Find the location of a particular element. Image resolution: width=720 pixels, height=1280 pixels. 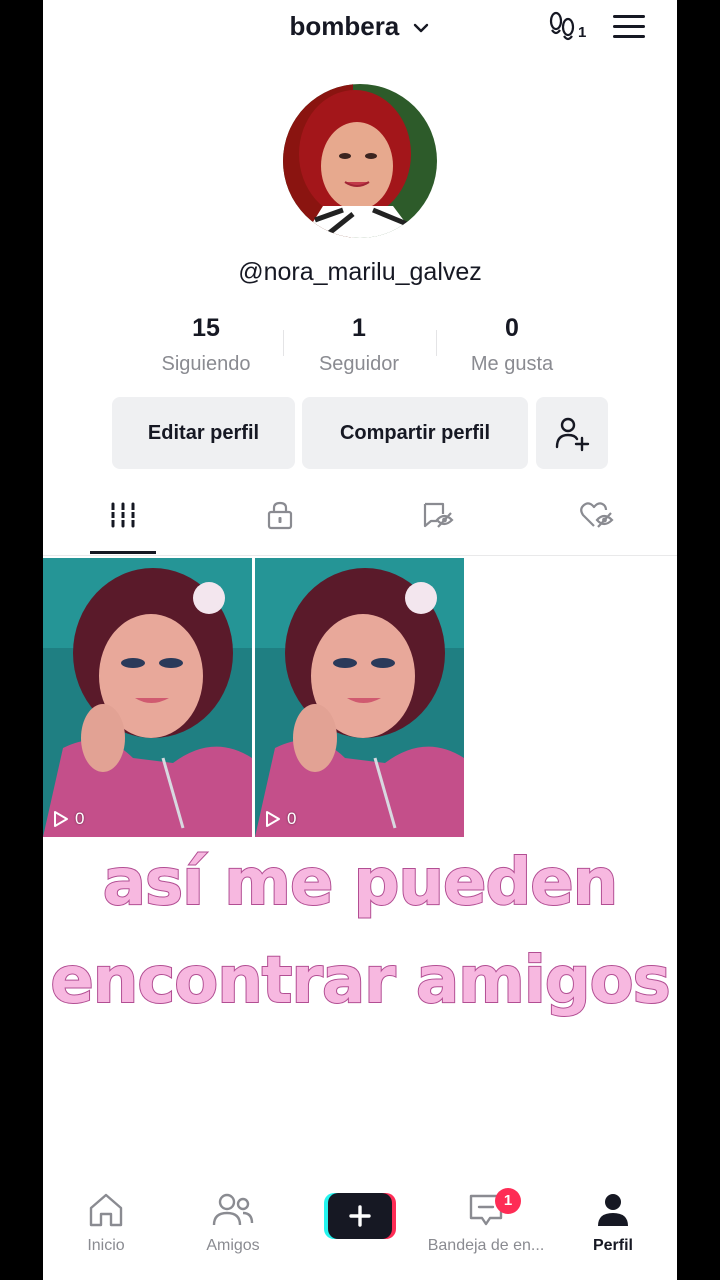

share-profile-label: Compartir perfil is located at coordinates (415, 432).